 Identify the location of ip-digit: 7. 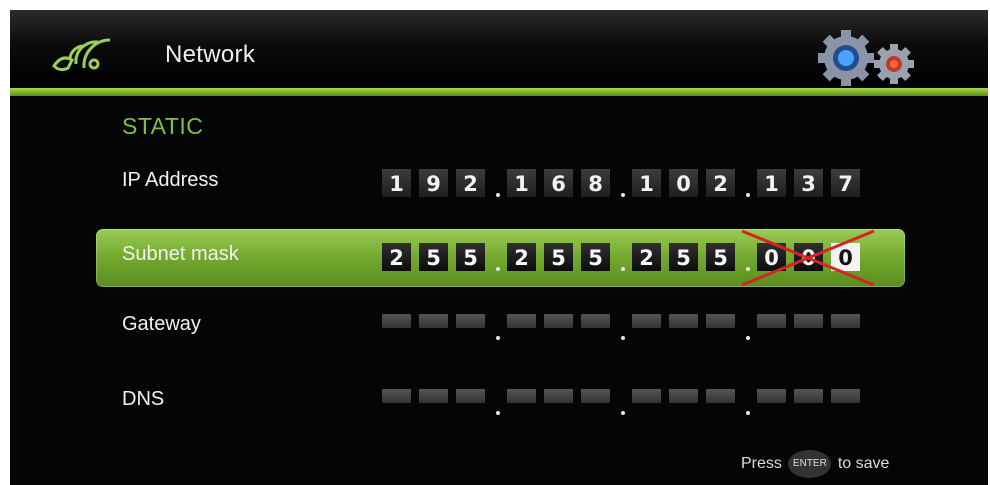
(845, 183).